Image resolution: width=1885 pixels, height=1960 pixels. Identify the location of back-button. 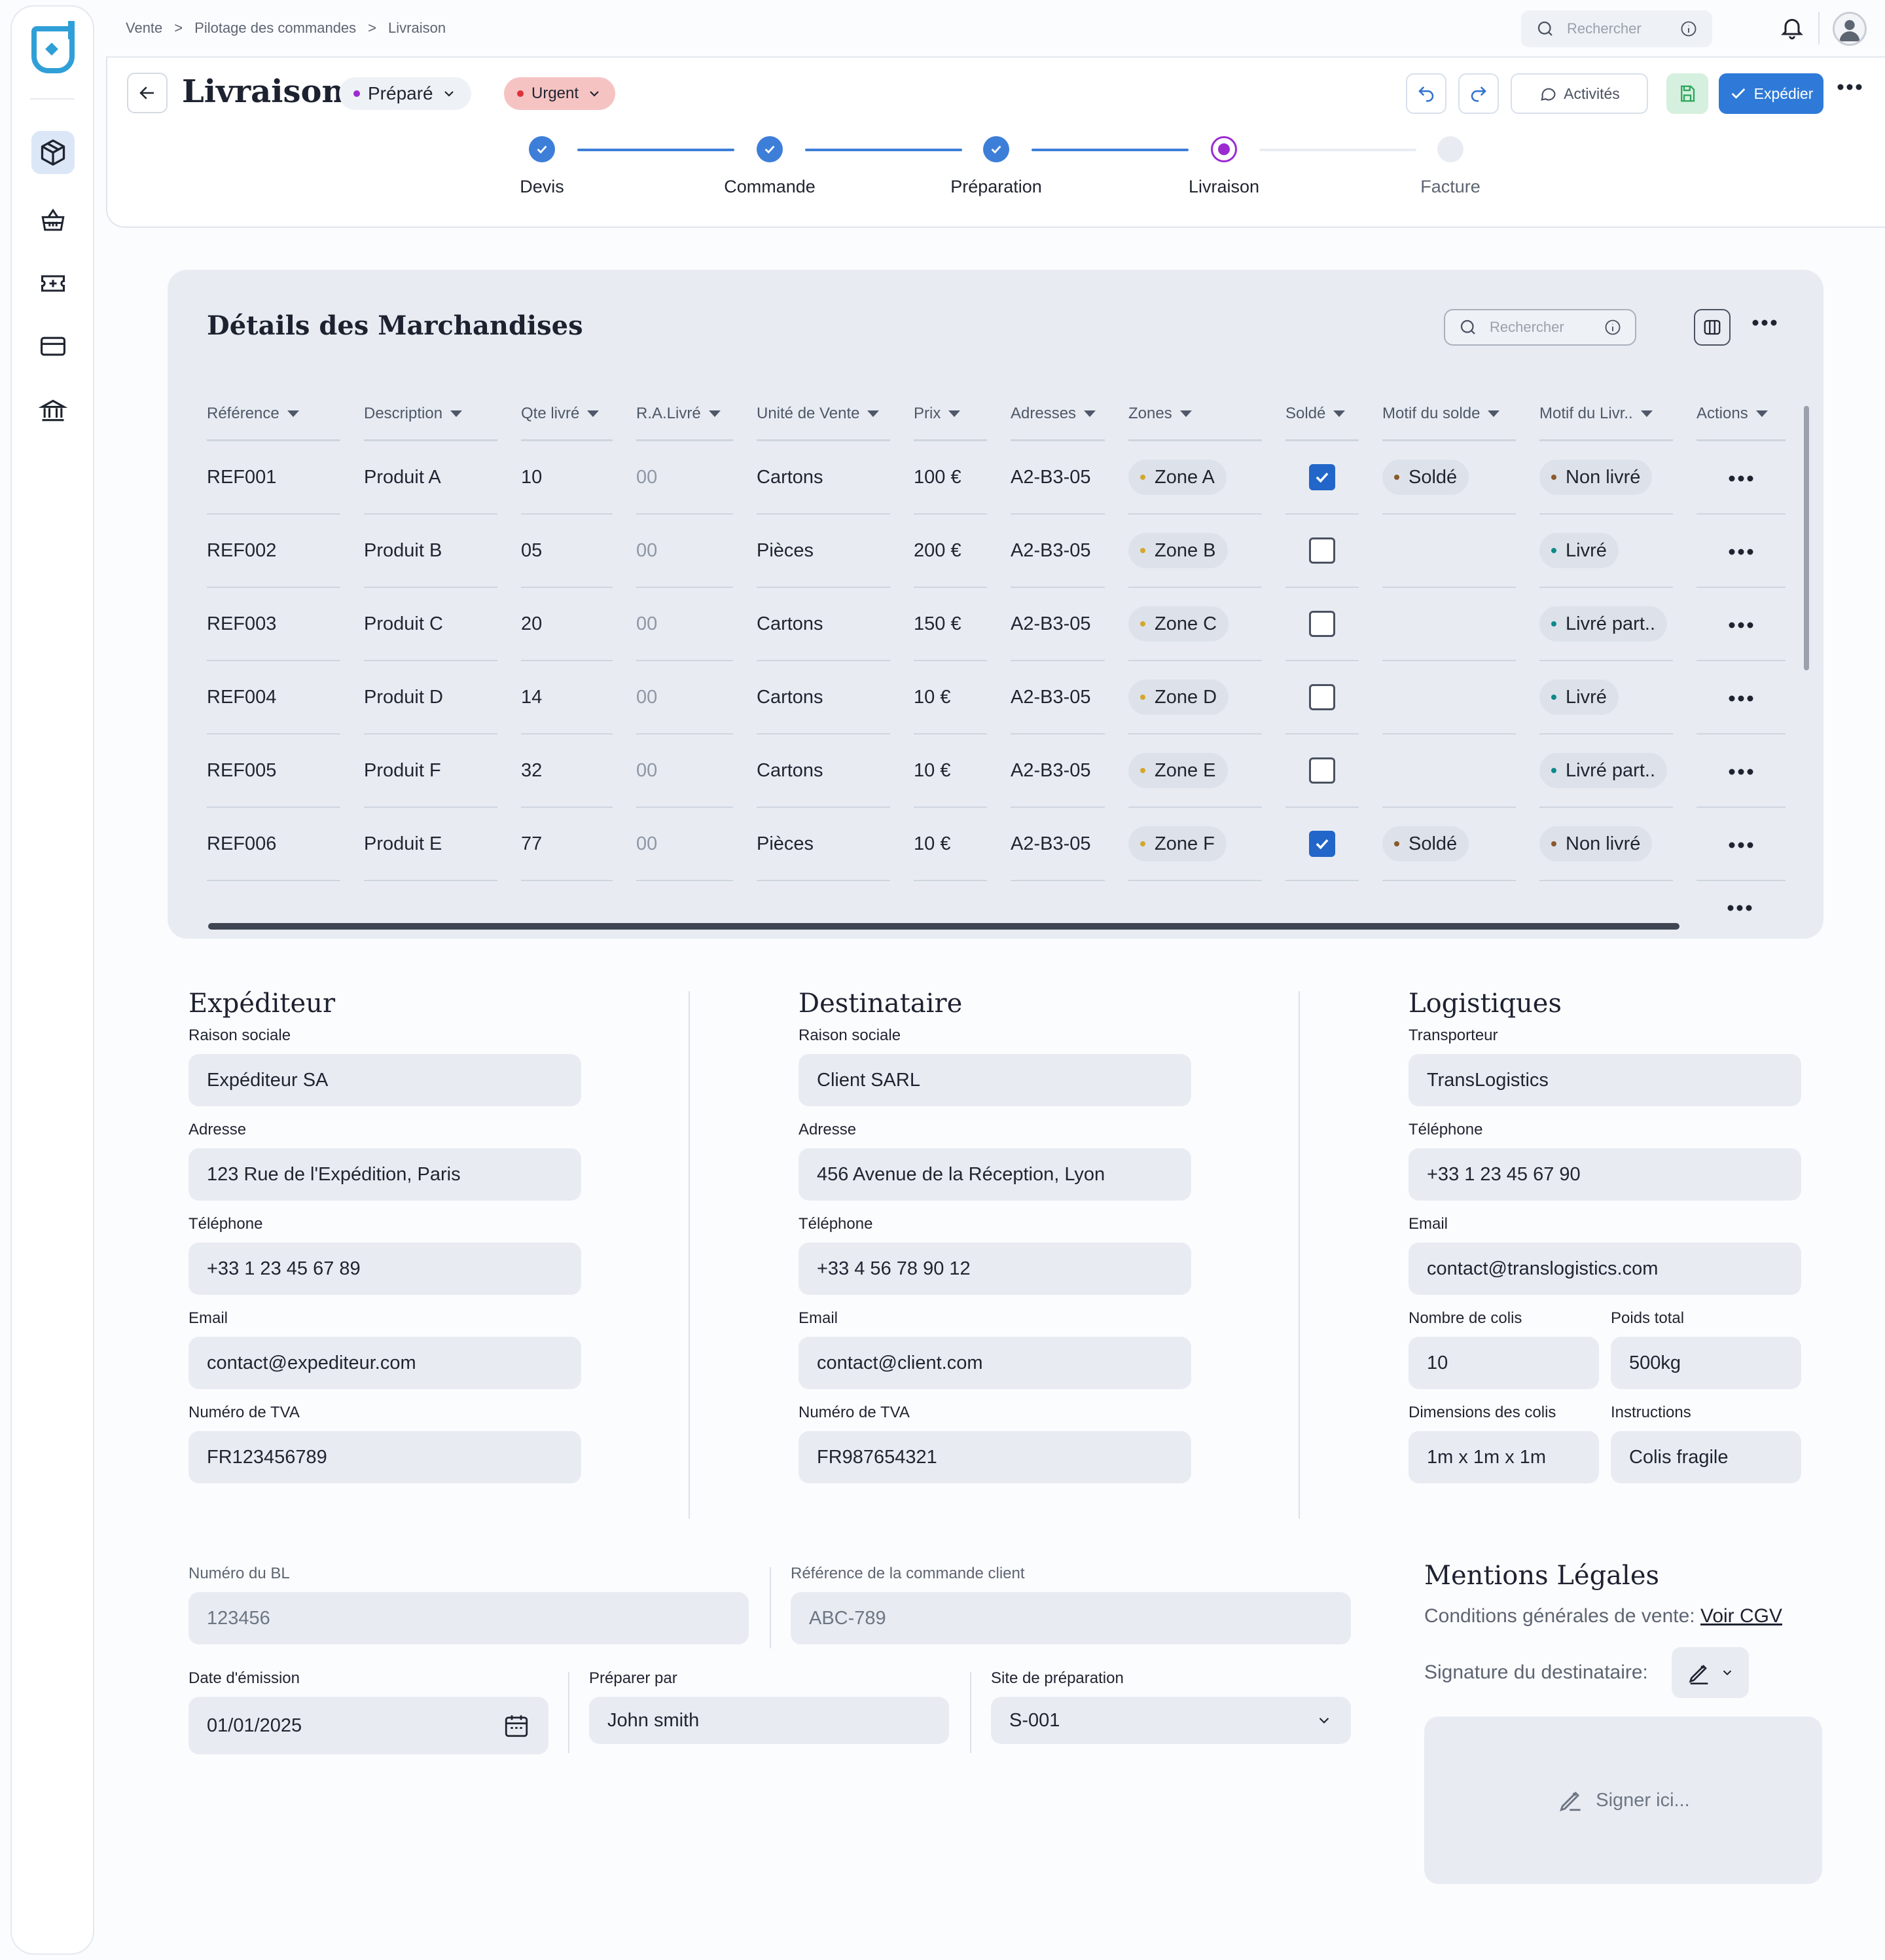
(147, 93).